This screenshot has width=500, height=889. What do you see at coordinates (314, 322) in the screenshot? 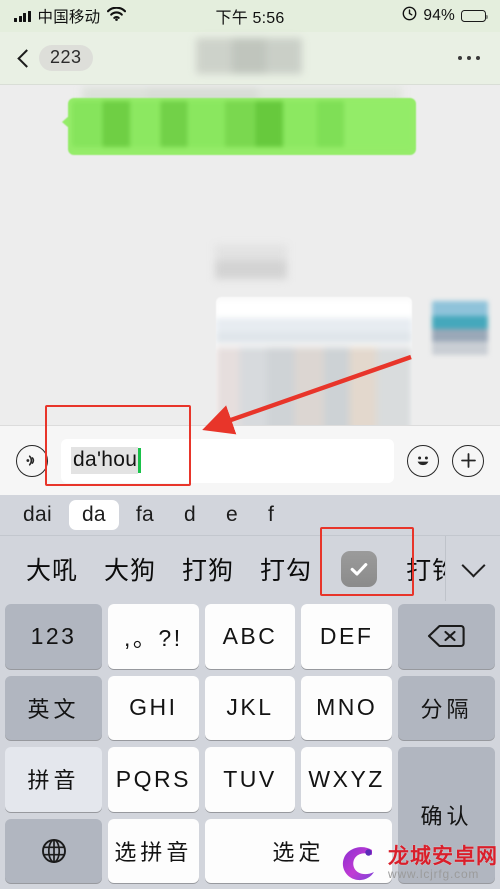
I see `message-preview-blurred` at bounding box center [314, 322].